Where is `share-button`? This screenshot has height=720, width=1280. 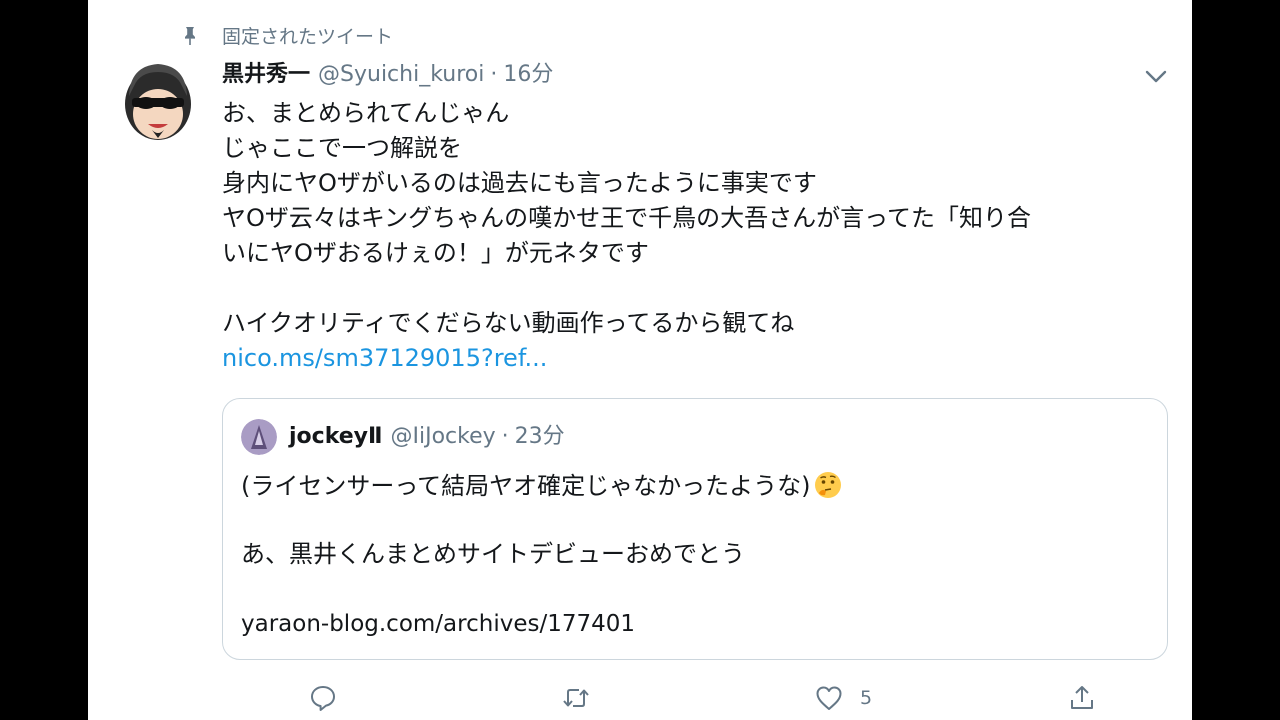
share-button is located at coordinates (1082, 698).